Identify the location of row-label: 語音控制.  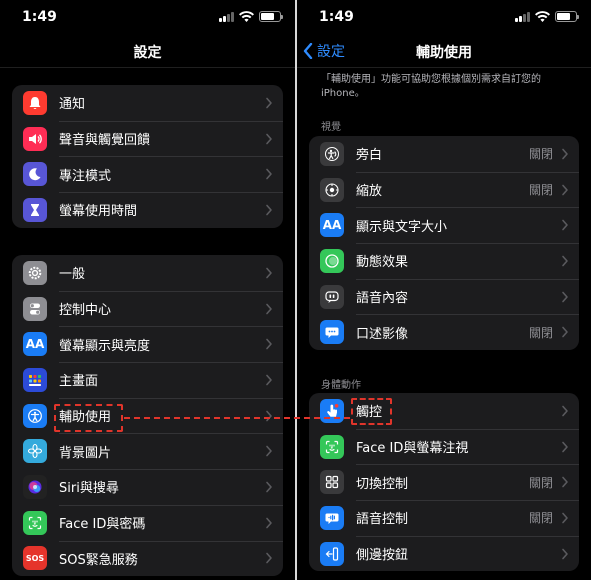
(382, 520).